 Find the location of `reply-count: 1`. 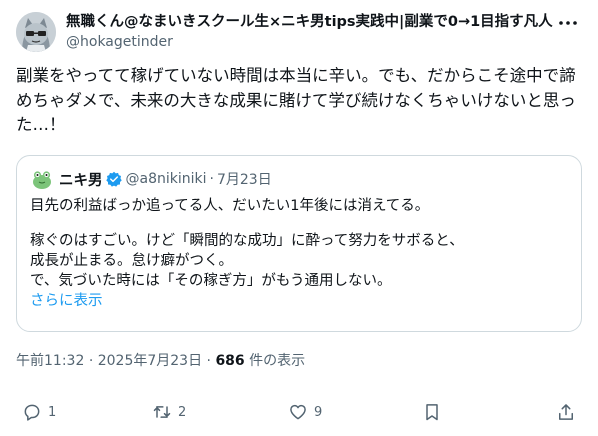

reply-count: 1 is located at coordinates (52, 412).